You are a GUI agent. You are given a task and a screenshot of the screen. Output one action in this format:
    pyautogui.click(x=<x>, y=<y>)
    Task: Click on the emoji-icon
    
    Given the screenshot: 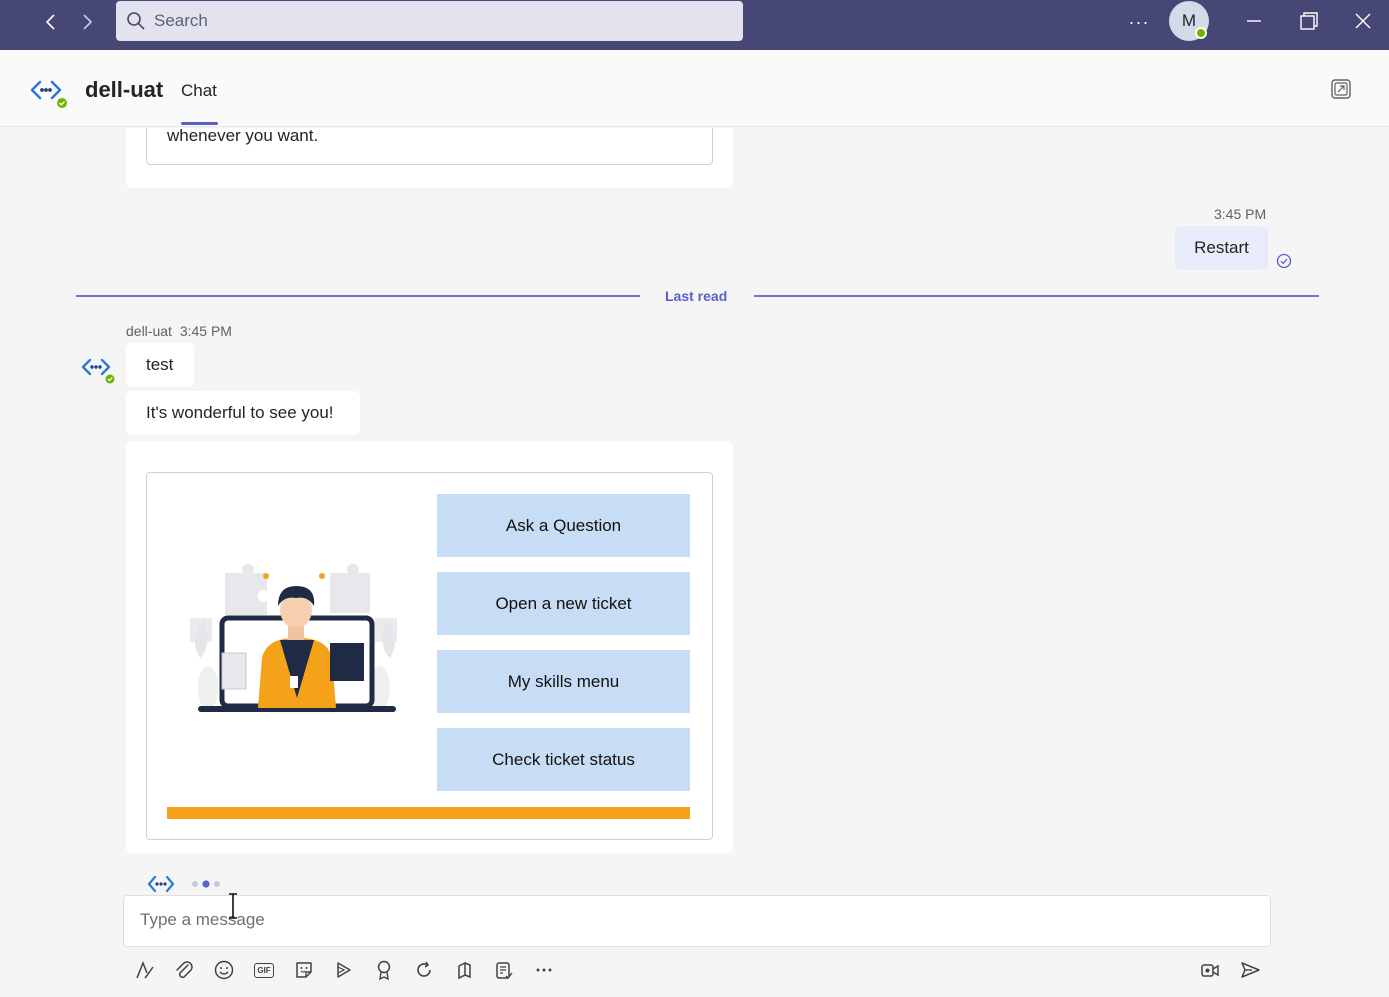 What is the action you would take?
    pyautogui.click(x=224, y=970)
    